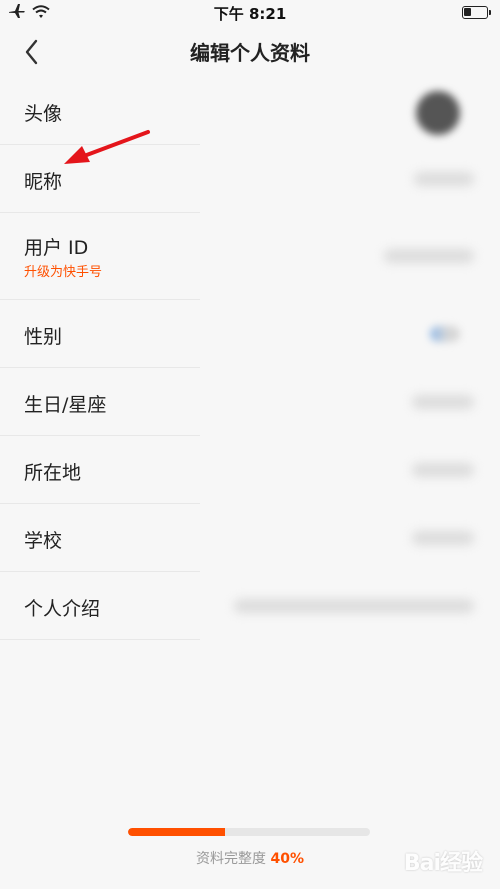 The image size is (500, 889). Describe the element at coordinates (429, 256) in the screenshot. I see `user-id-value-blurred` at that location.